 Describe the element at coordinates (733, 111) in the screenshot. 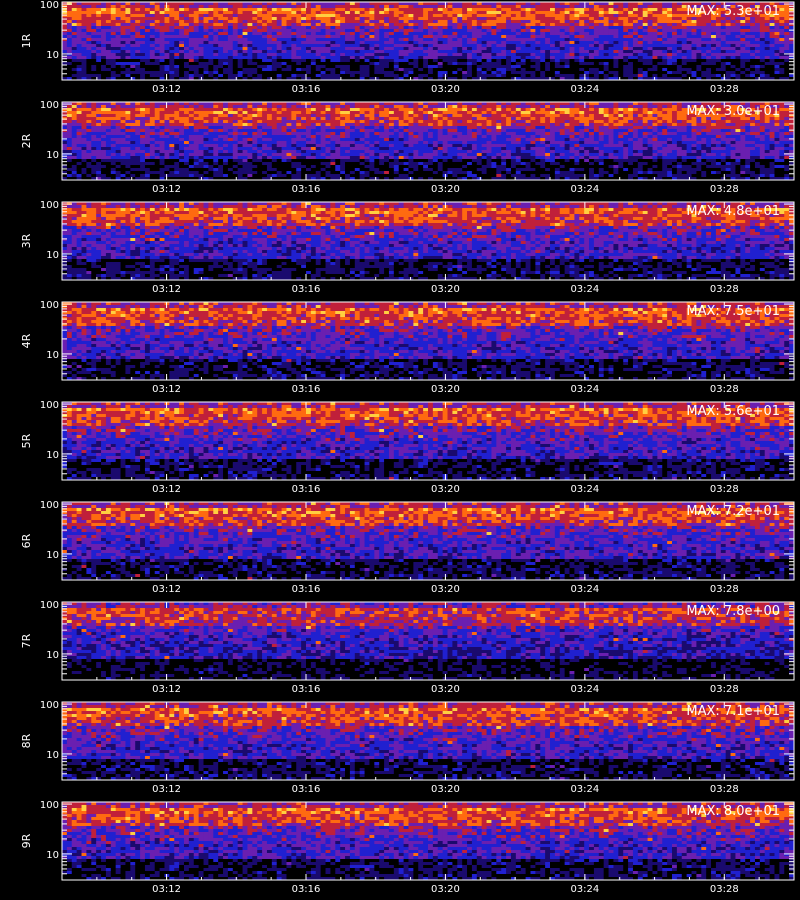

I see `max-annotation: MAX: 3.0e+01` at that location.